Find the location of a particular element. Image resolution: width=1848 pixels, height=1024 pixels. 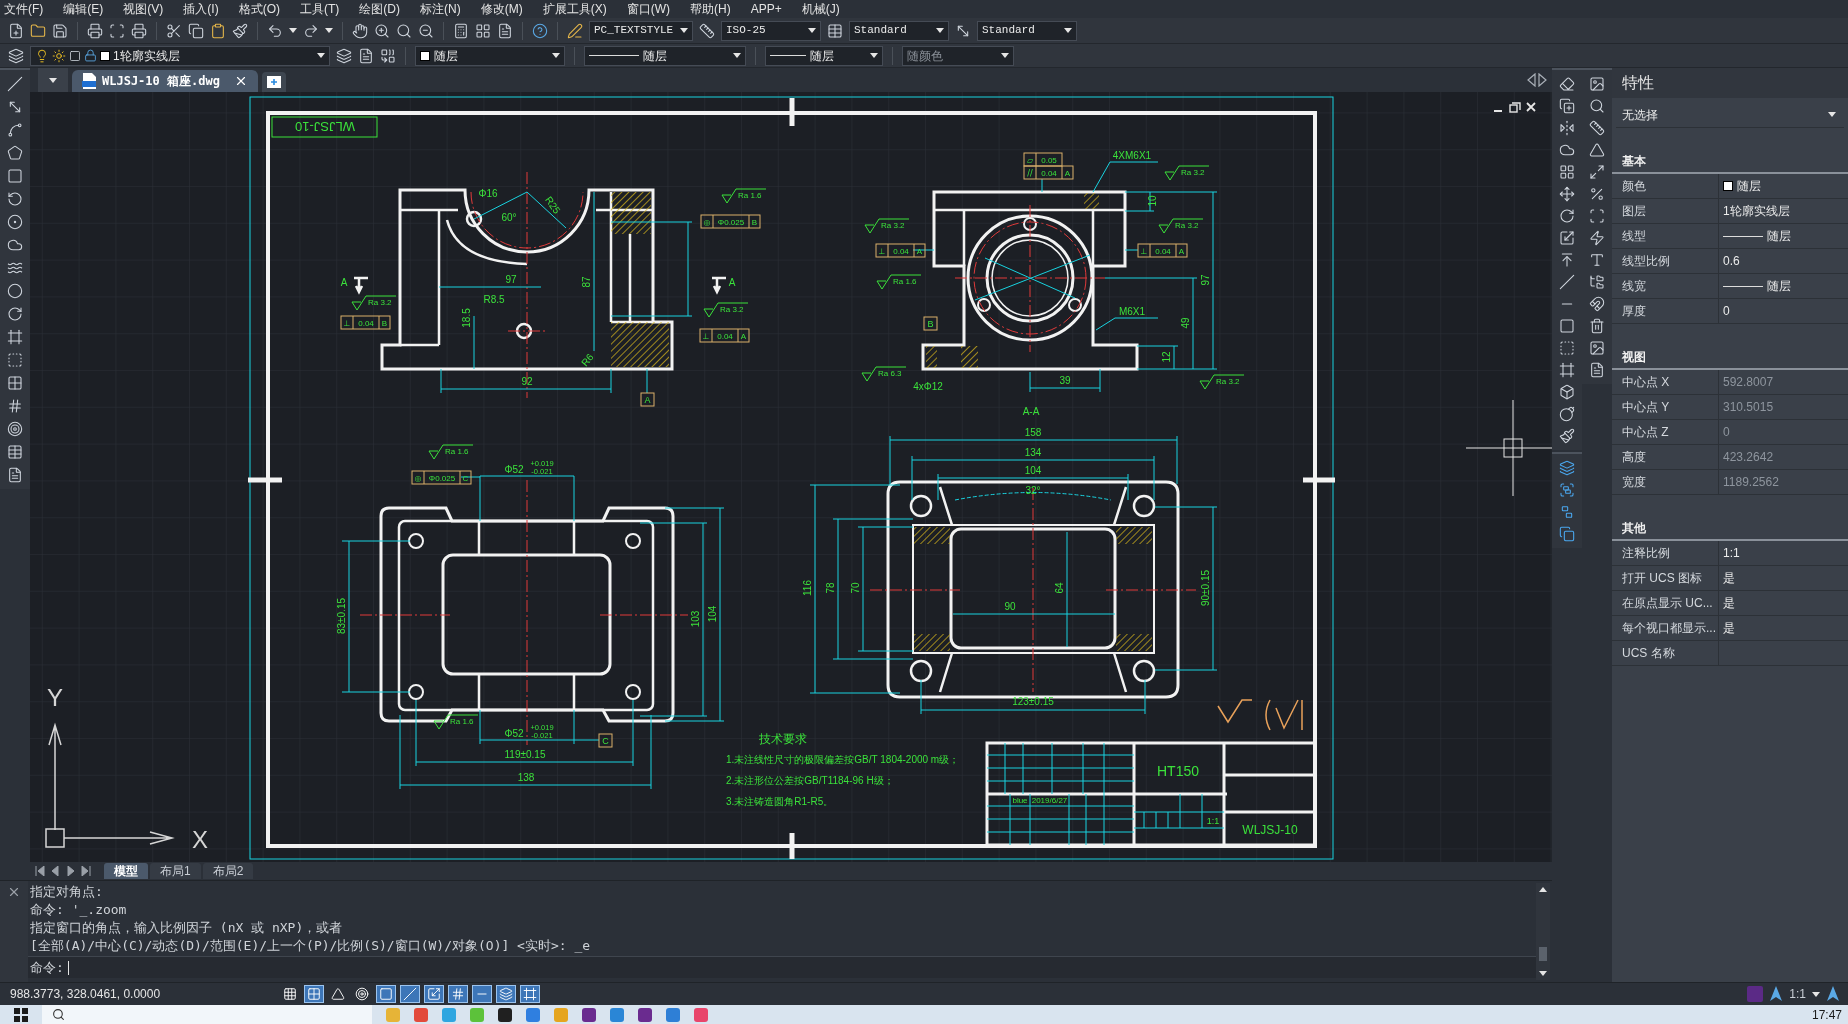

section-header: 其他 is located at coordinates (1634, 528).